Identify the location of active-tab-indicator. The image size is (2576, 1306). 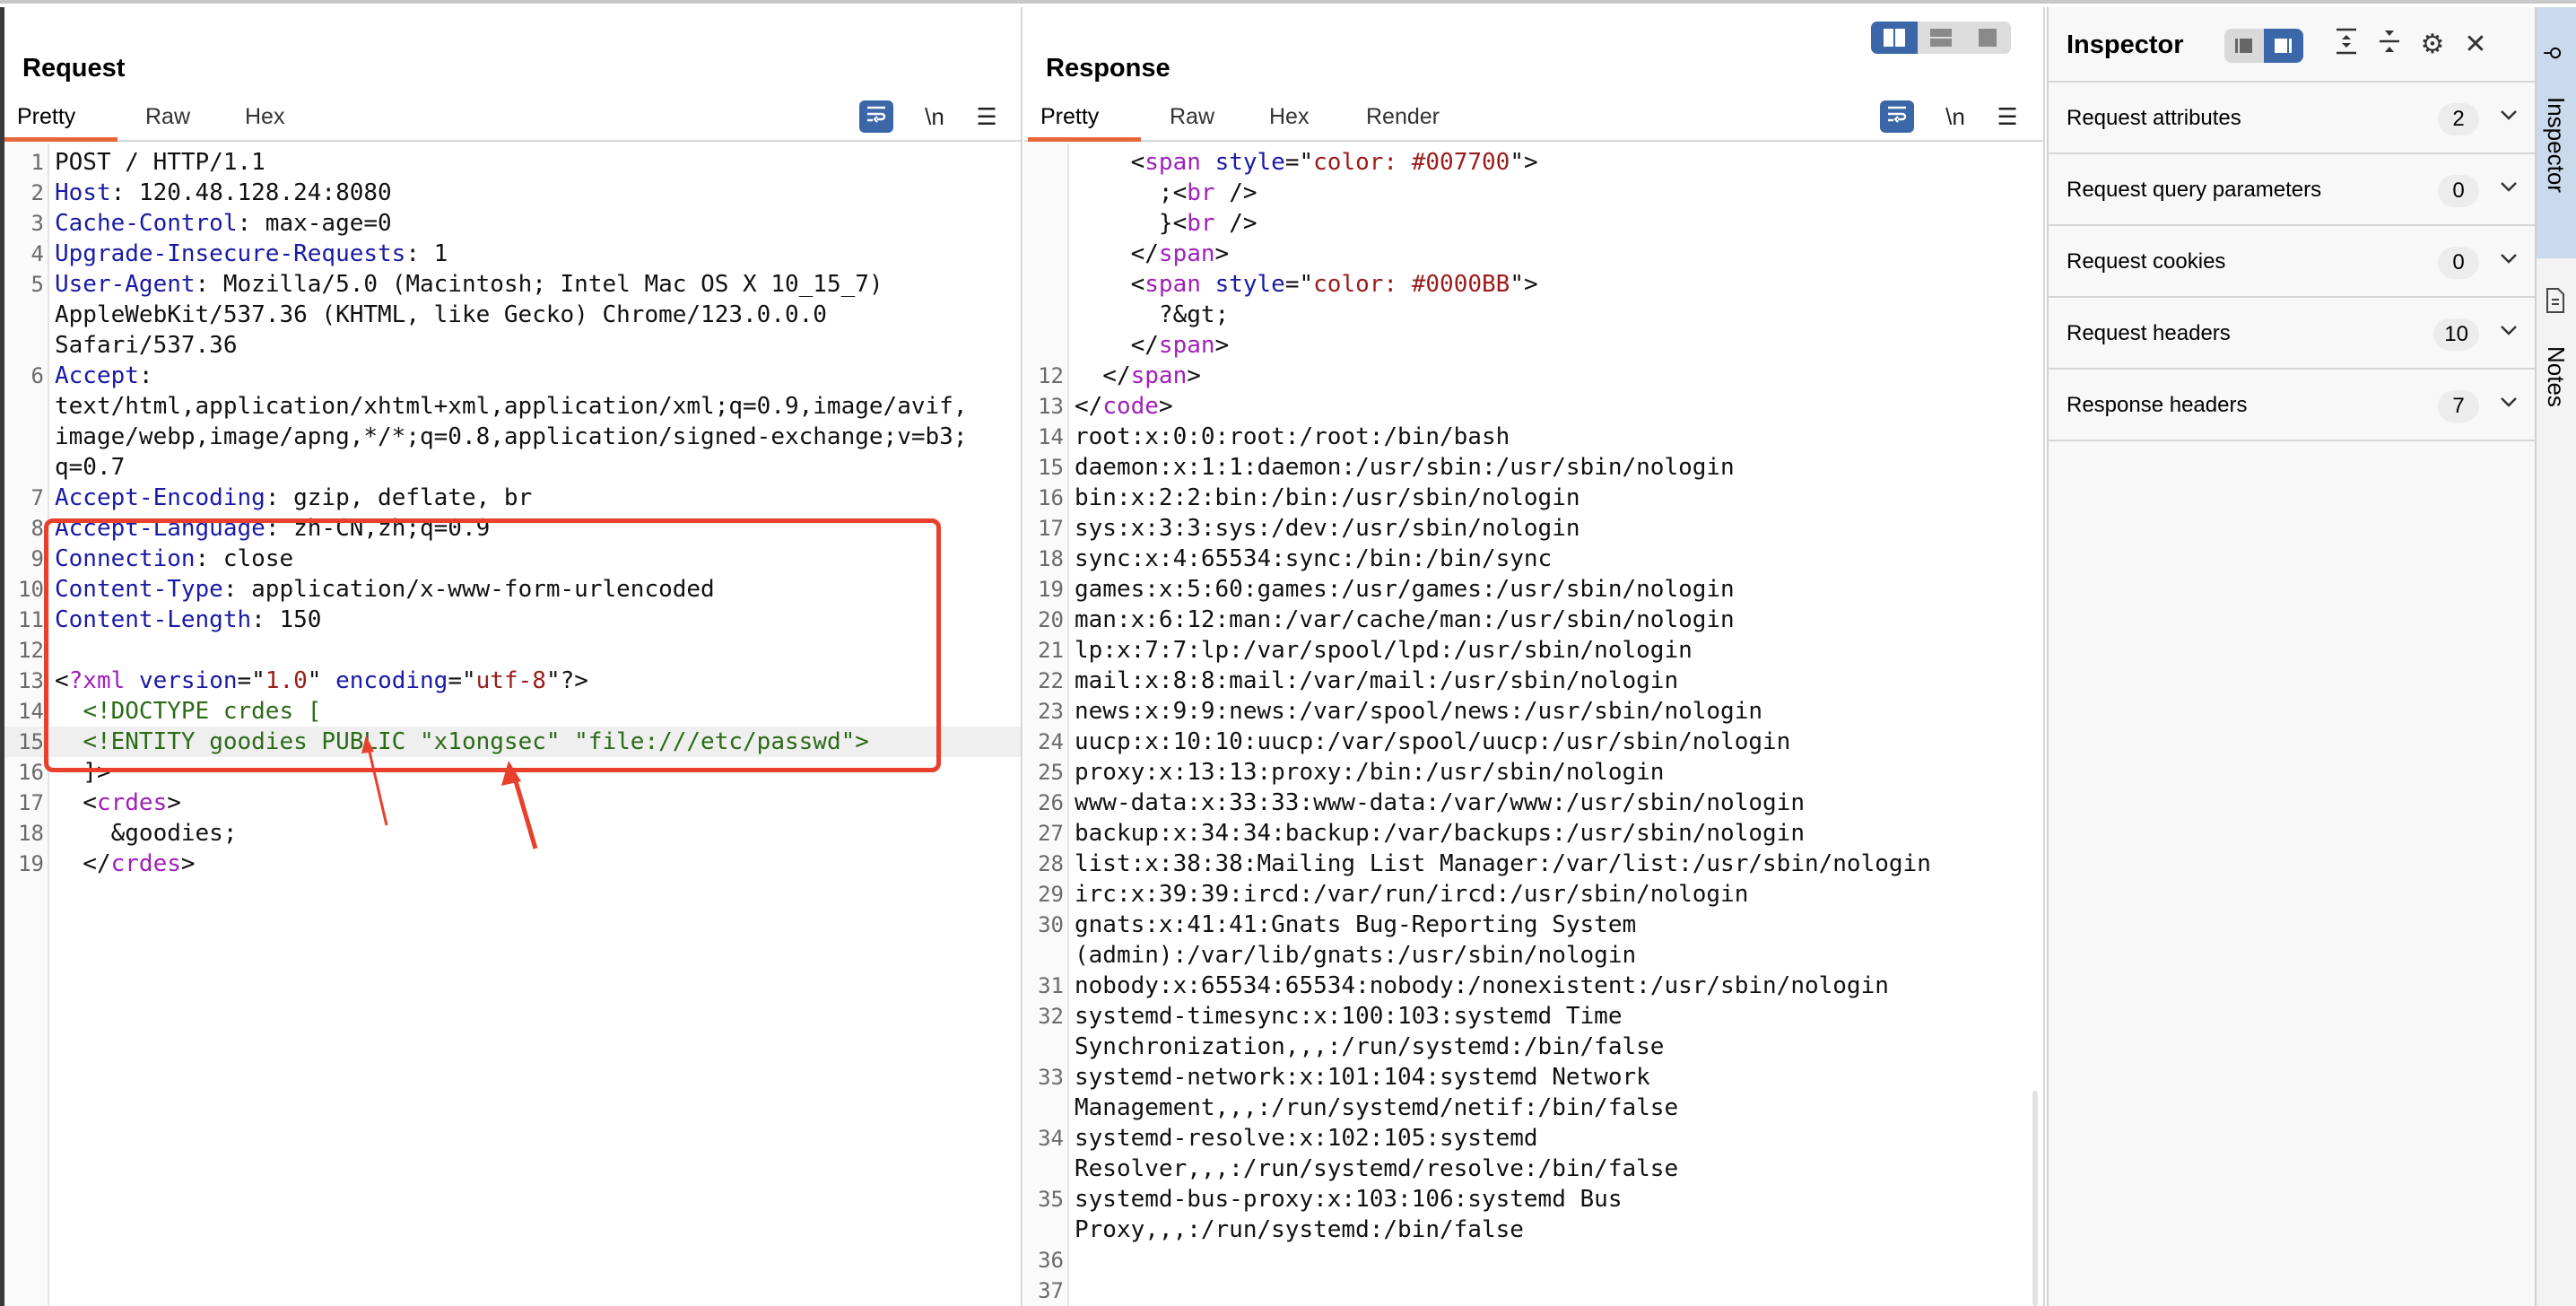
(60, 139).